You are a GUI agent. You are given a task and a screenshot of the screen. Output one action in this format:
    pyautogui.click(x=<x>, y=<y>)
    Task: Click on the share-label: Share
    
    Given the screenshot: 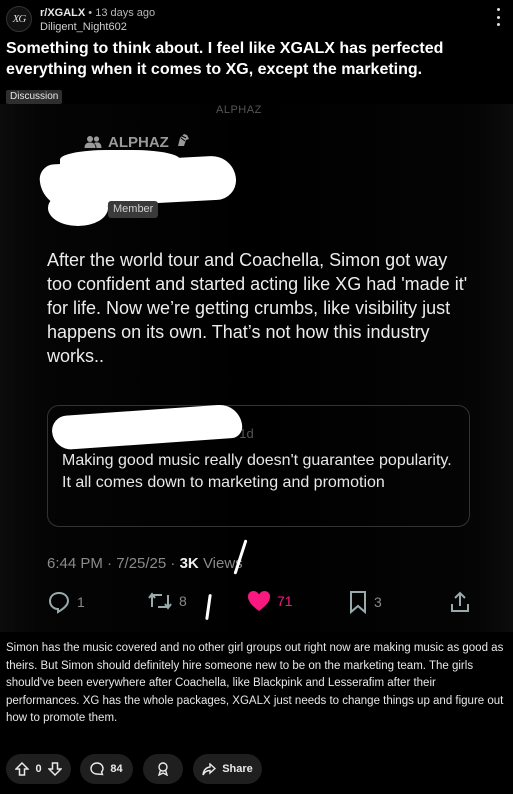 What is the action you would take?
    pyautogui.click(x=237, y=769)
    